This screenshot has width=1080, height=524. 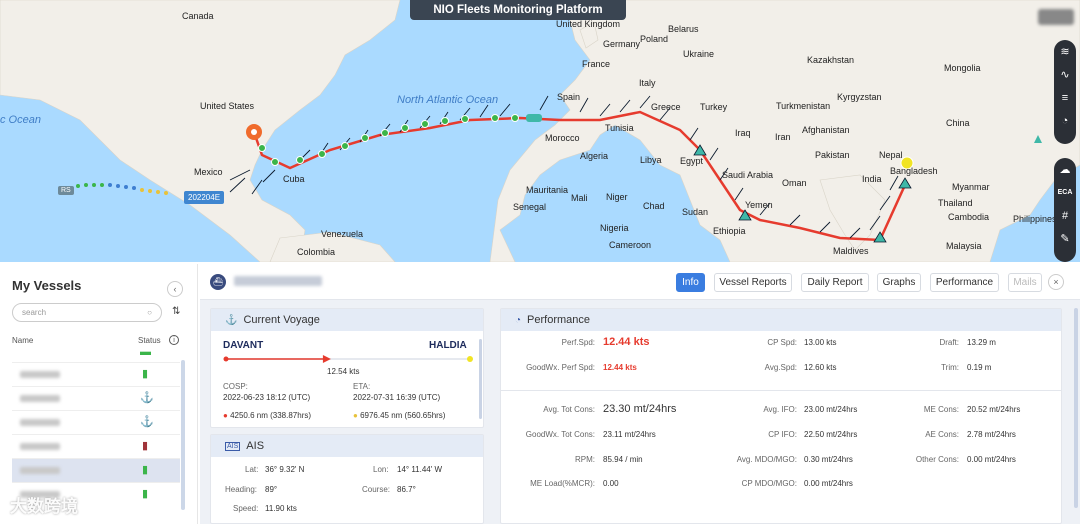 What do you see at coordinates (1035, 219) in the screenshot?
I see `map-label-philippines: Philippines` at bounding box center [1035, 219].